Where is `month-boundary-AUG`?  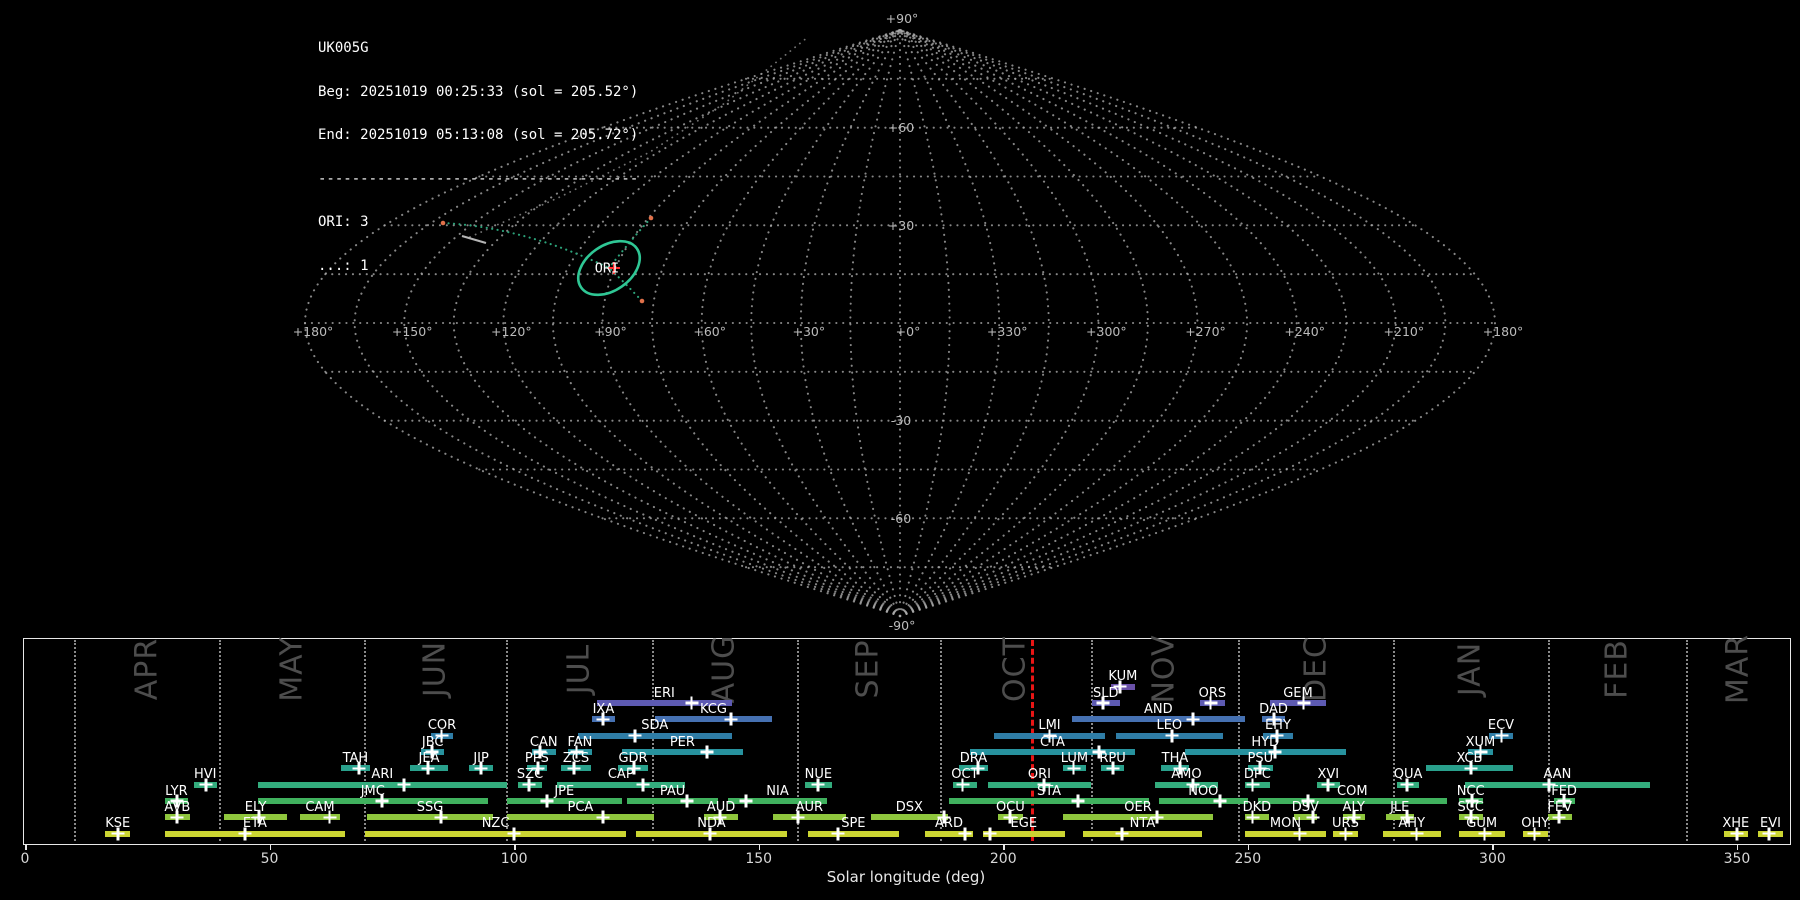 month-boundary-AUG is located at coordinates (653, 740).